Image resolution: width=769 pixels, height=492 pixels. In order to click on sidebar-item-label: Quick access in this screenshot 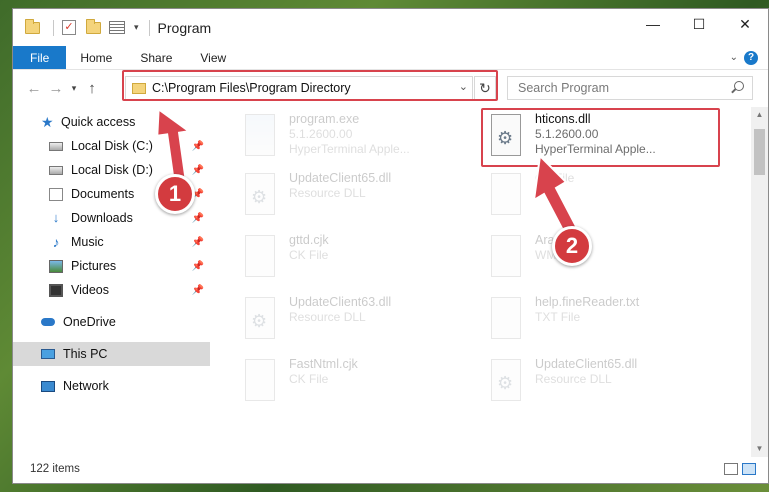, I will do `click(98, 122)`.